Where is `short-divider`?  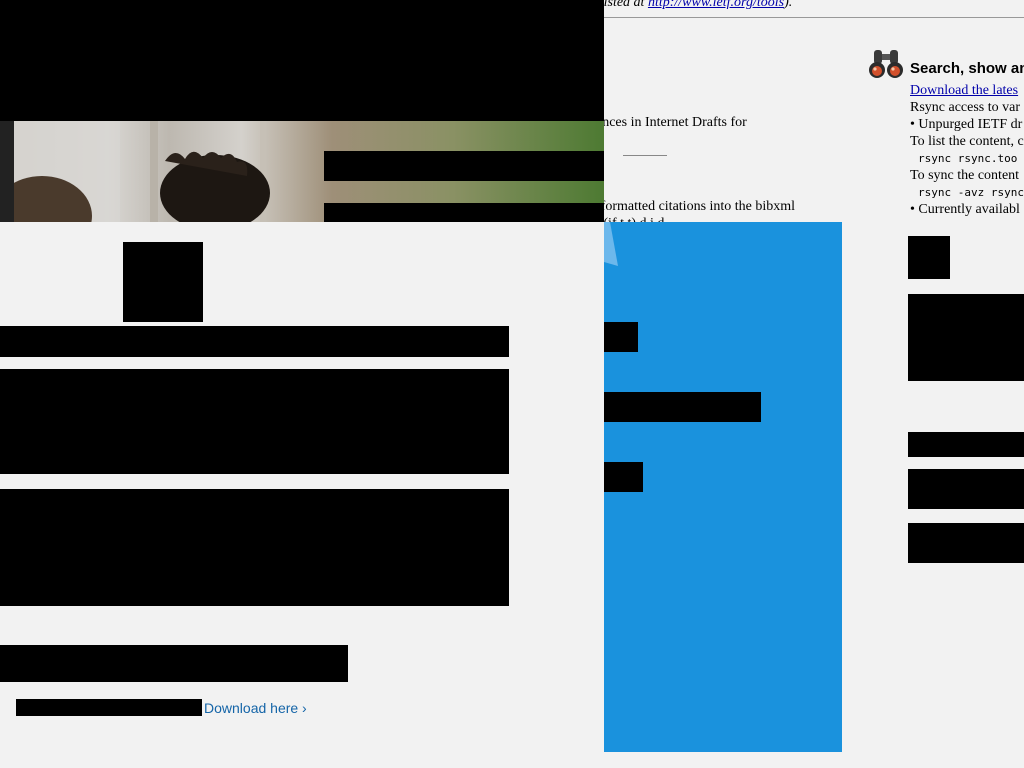
short-divider is located at coordinates (645, 155).